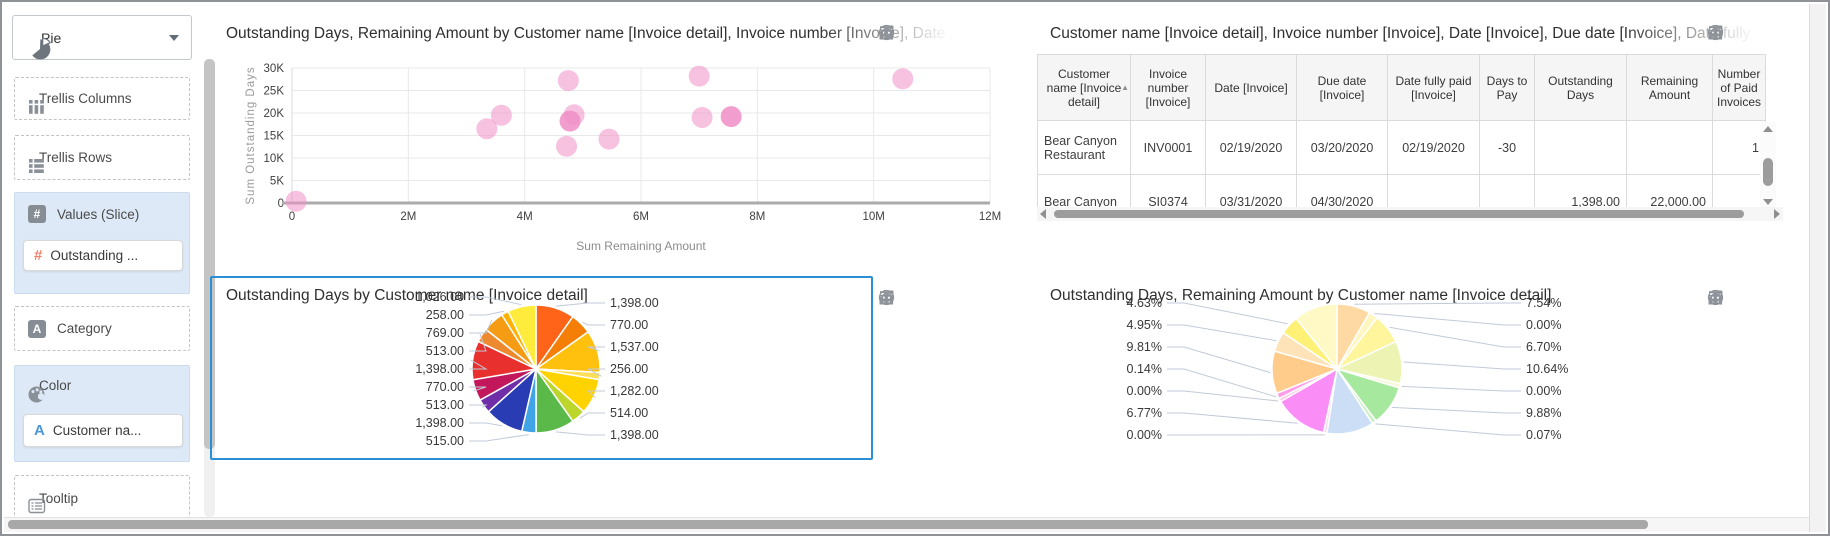  I want to click on table-cell: 1, so click(1739, 147).